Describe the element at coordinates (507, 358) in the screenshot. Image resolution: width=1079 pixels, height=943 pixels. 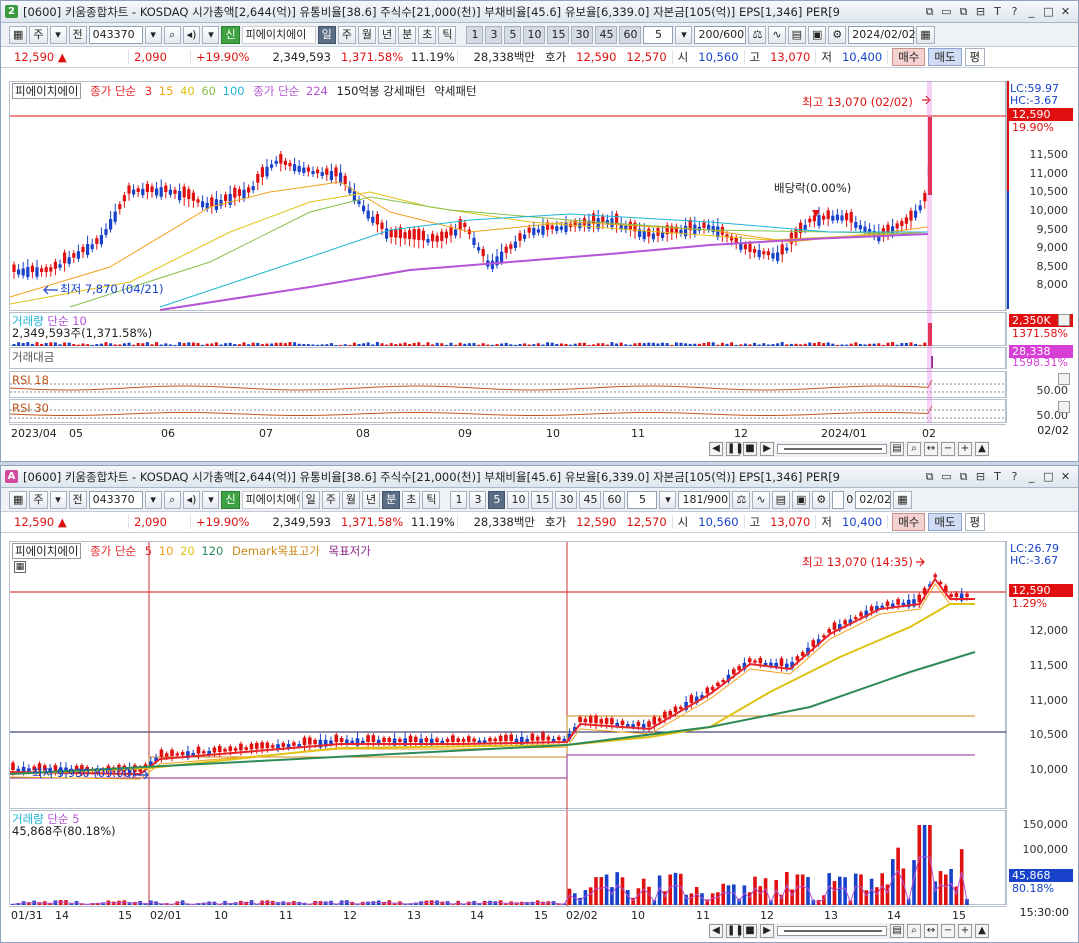
I see `amount-pane: 거래대금` at that location.